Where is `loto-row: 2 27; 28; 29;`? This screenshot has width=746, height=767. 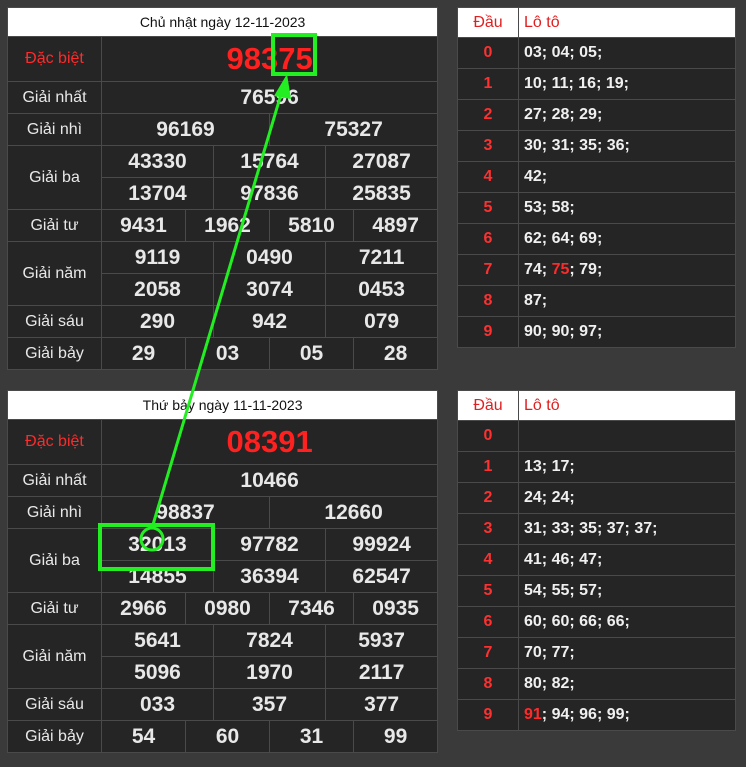 loto-row: 2 27; 28; 29; is located at coordinates (596, 115).